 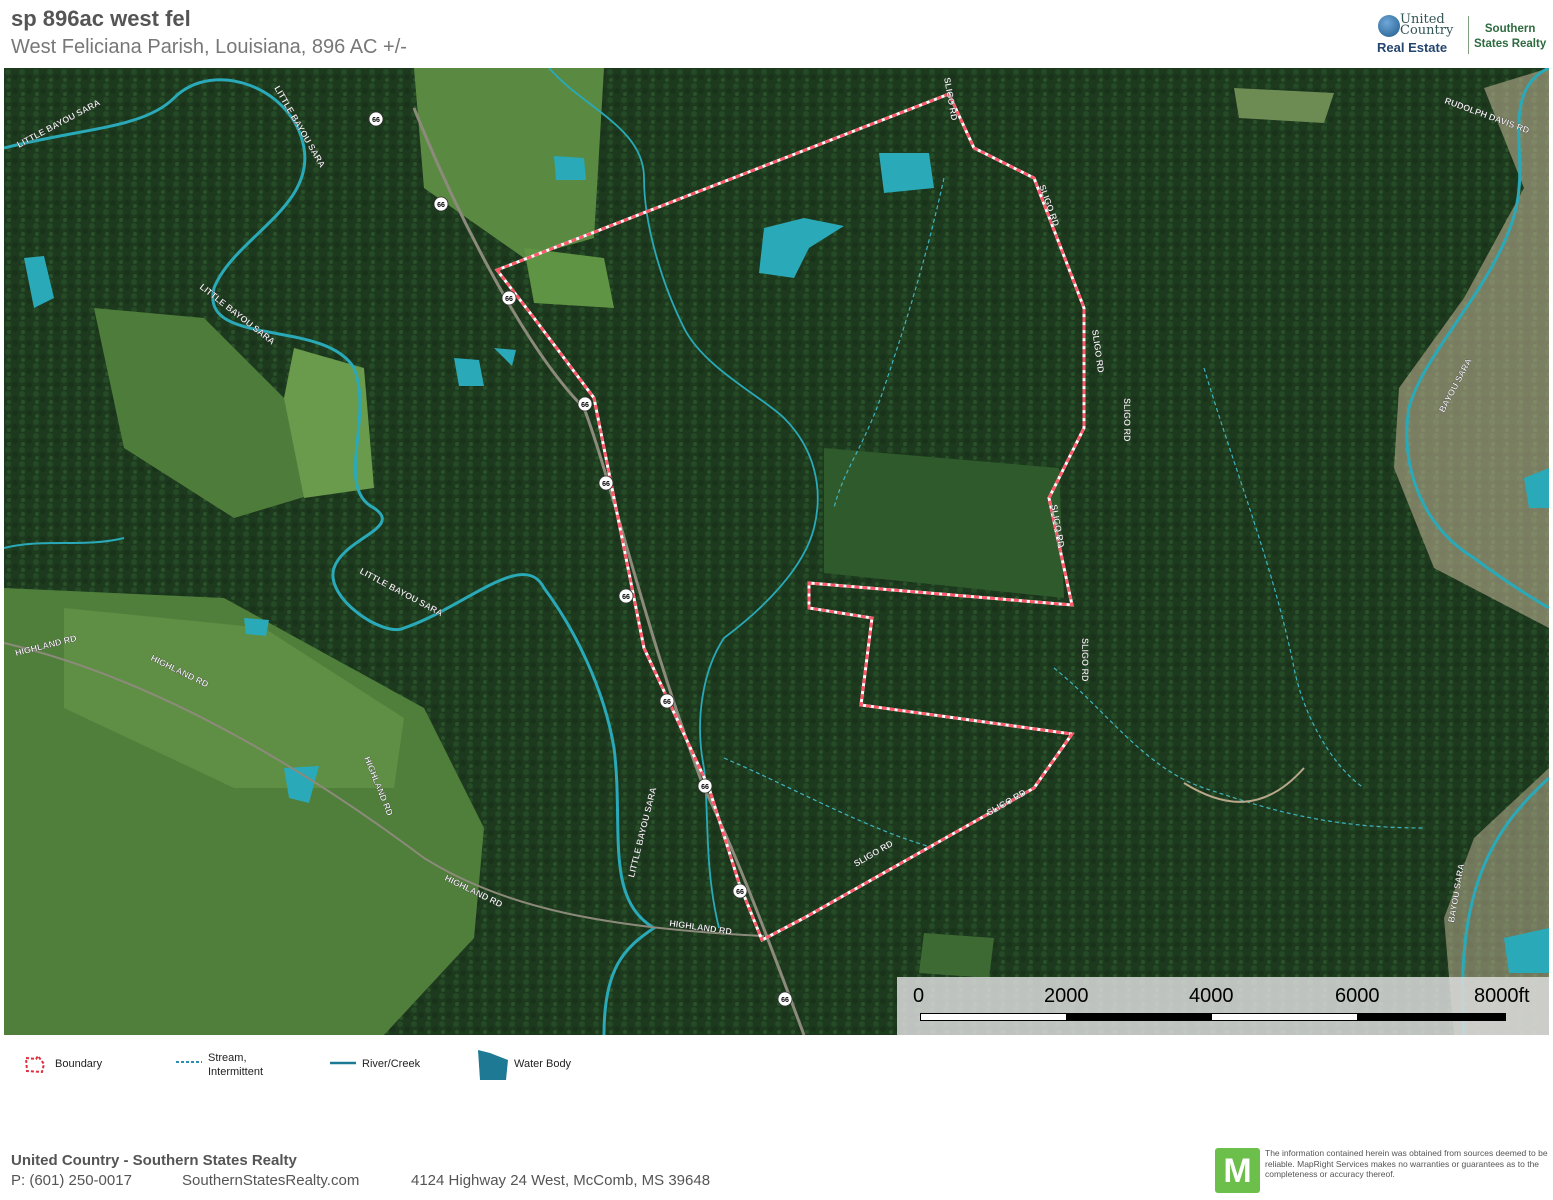 I want to click on legend-water-label: Water Body, so click(x=543, y=1064).